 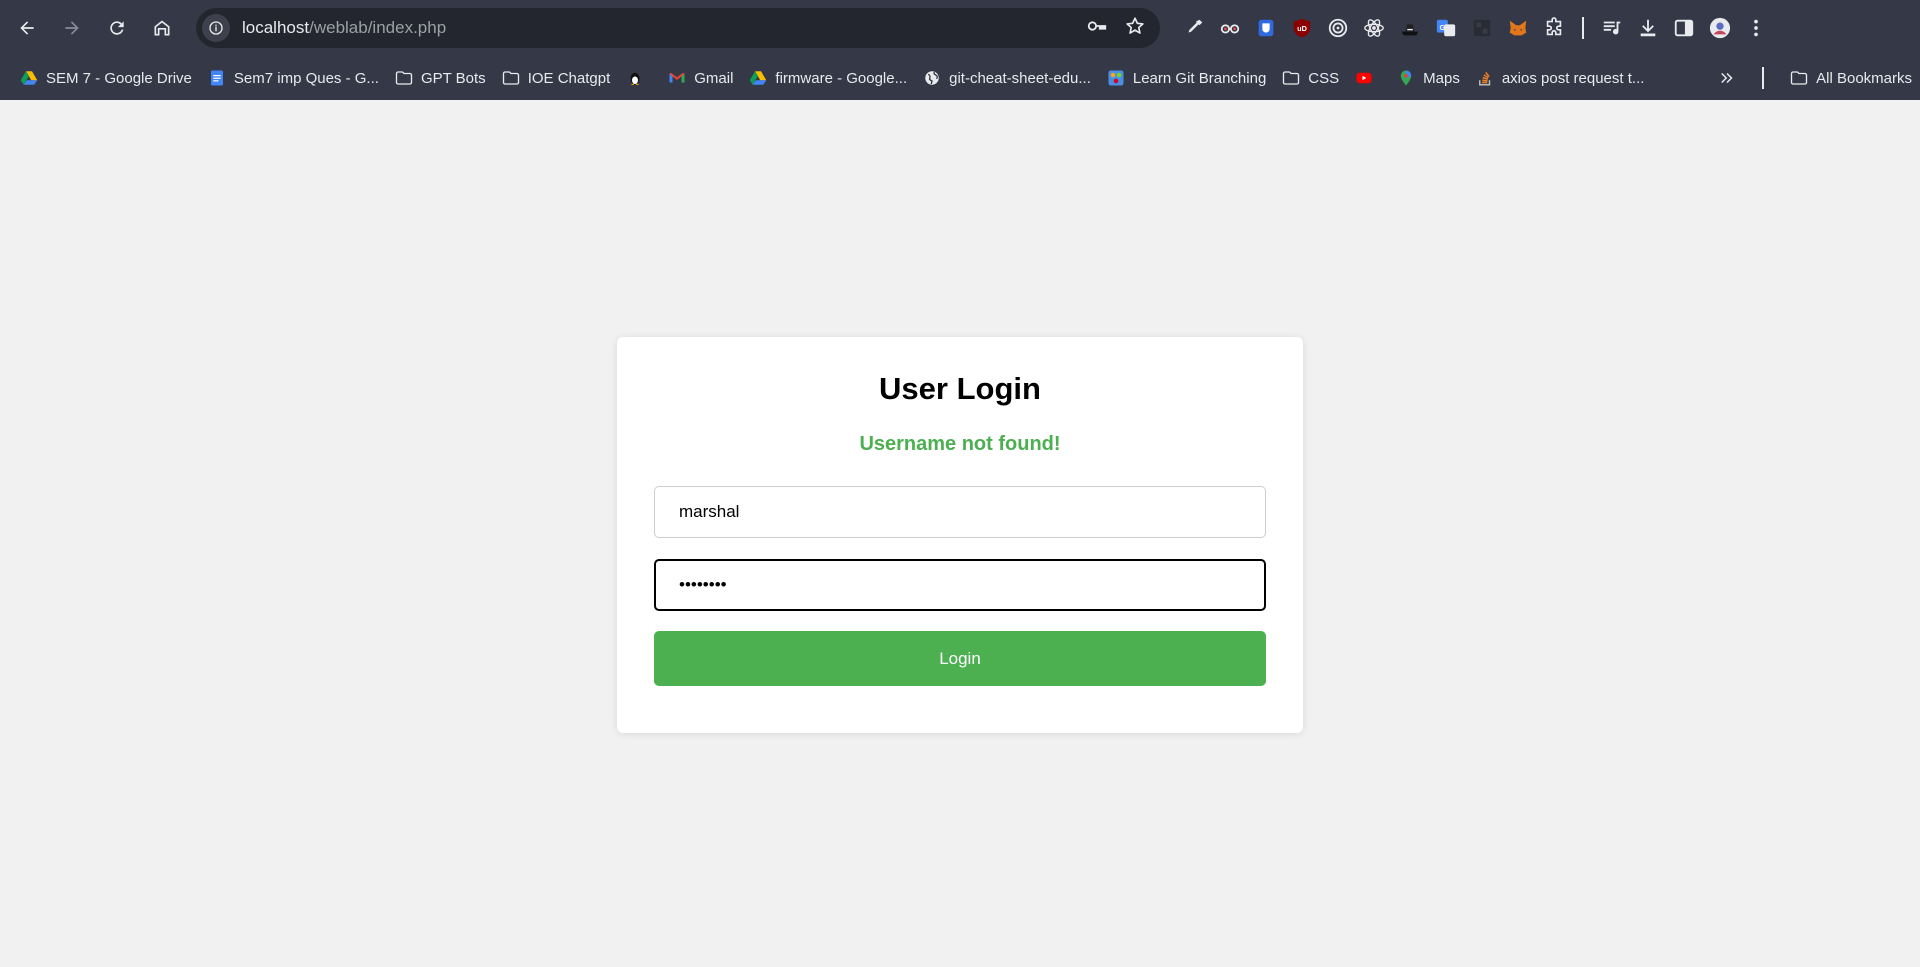 What do you see at coordinates (1406, 78) in the screenshot?
I see `google-maps-icon` at bounding box center [1406, 78].